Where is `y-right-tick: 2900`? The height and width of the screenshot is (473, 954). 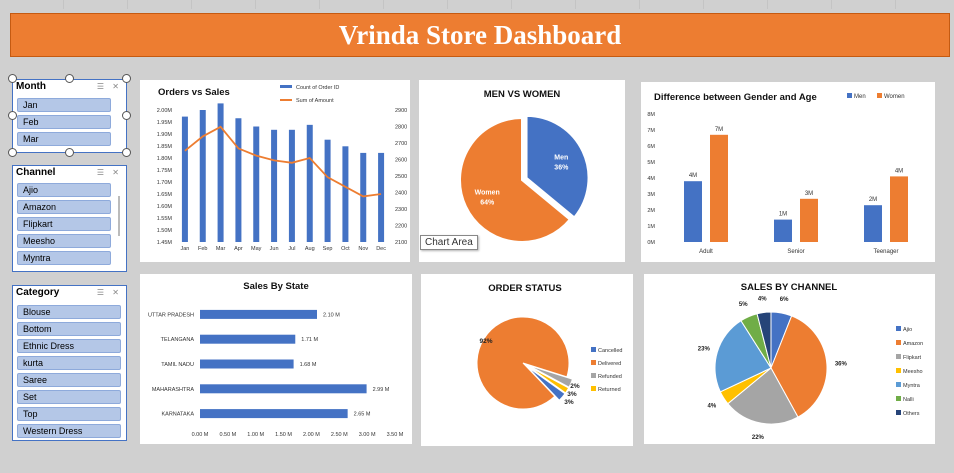 y-right-tick: 2900 is located at coordinates (401, 111).